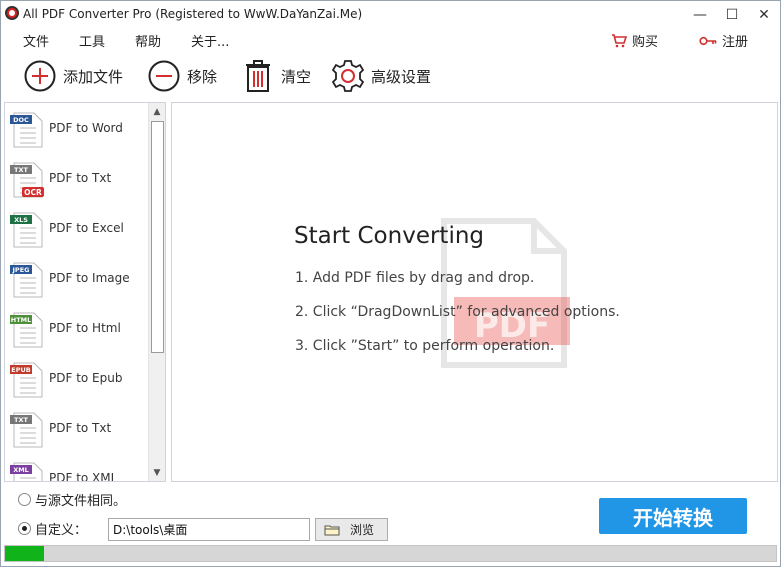  I want to click on register-link: 注册, so click(723, 40).